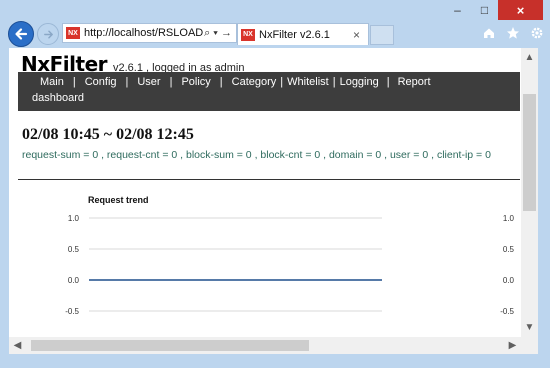  Describe the element at coordinates (148, 82) in the screenshot. I see `menu-item-user: User` at that location.